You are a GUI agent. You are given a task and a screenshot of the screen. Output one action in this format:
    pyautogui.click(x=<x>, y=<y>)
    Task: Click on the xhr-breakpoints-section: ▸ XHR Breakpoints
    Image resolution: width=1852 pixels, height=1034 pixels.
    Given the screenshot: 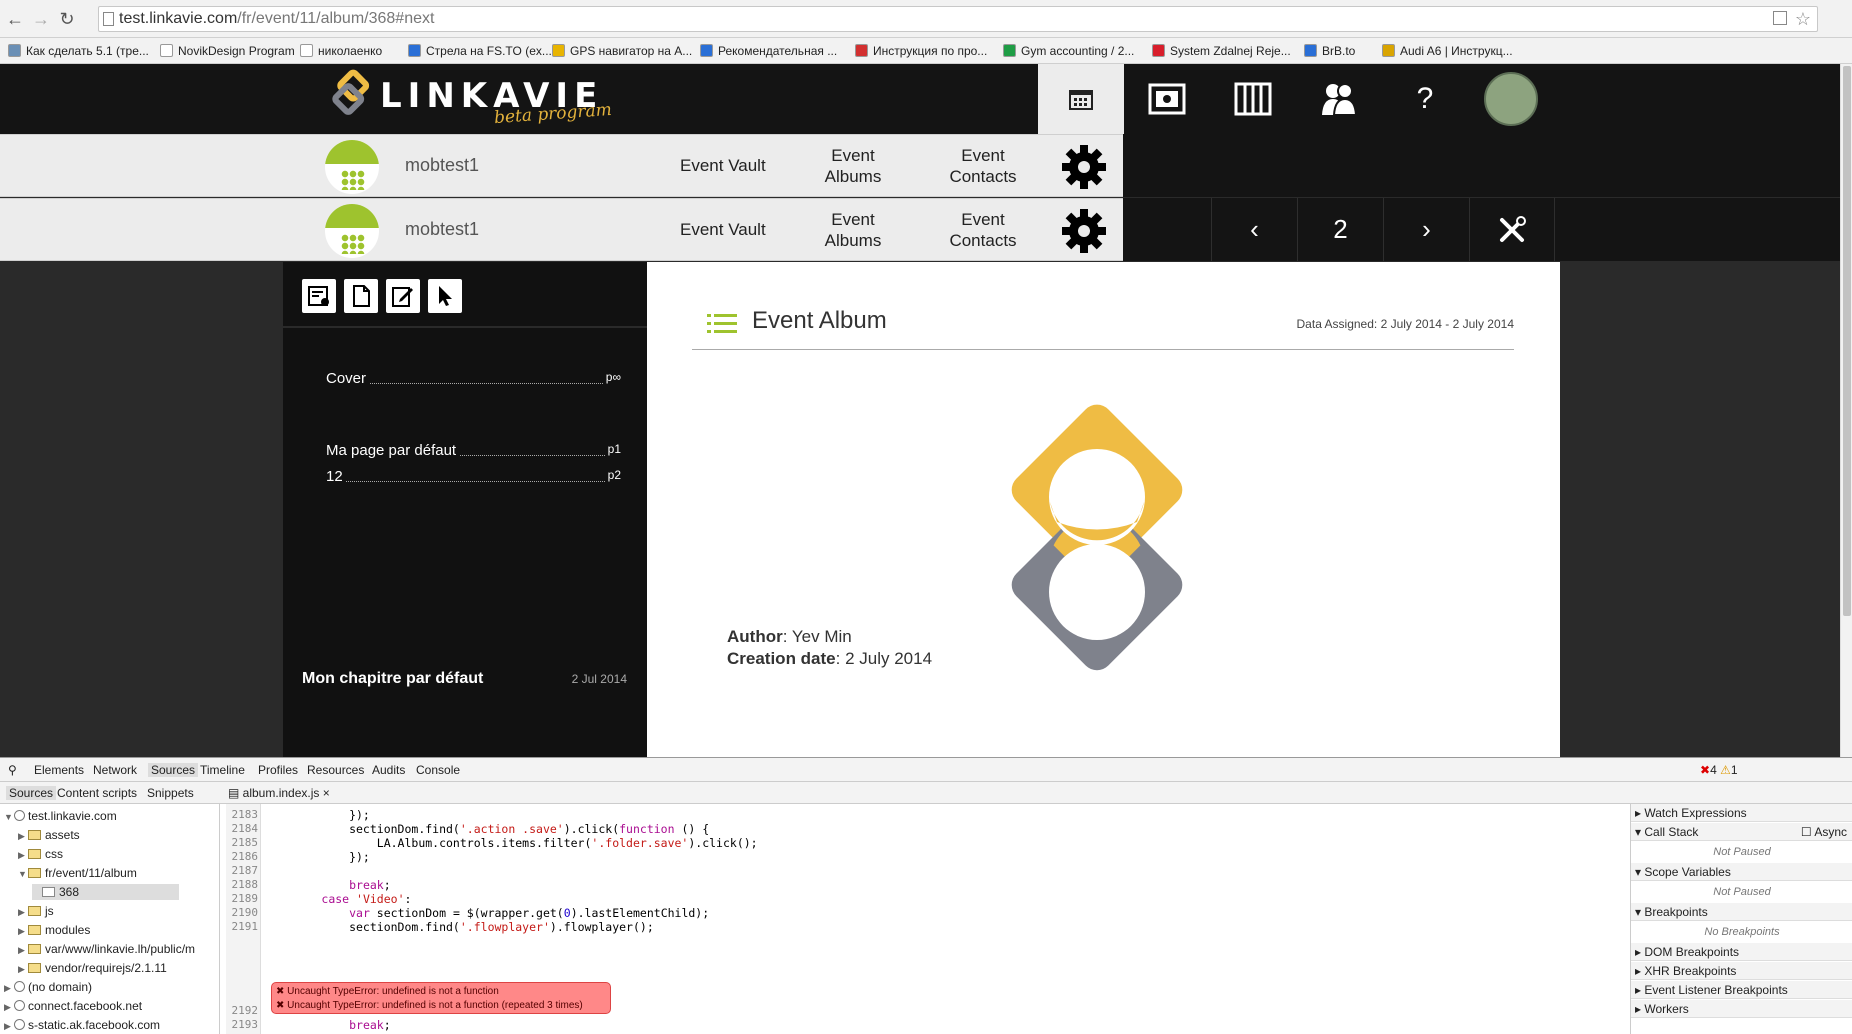 What is the action you would take?
    pyautogui.click(x=1741, y=971)
    